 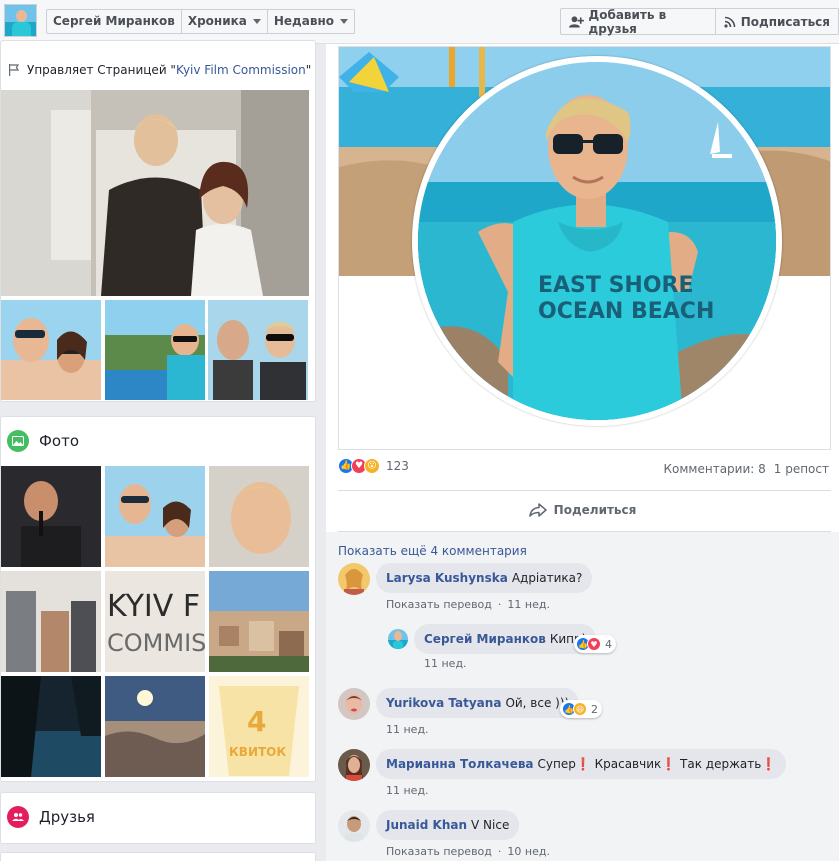 I want to click on subscribe-label: Подписаться, so click(x=785, y=21).